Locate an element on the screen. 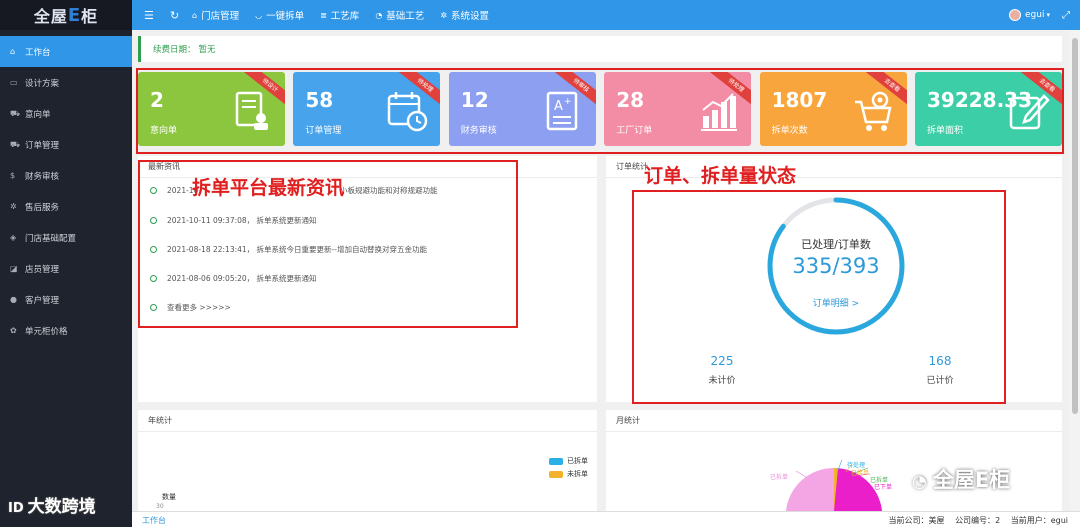 This screenshot has height=527, width=1080. avatar is located at coordinates (1015, 15).